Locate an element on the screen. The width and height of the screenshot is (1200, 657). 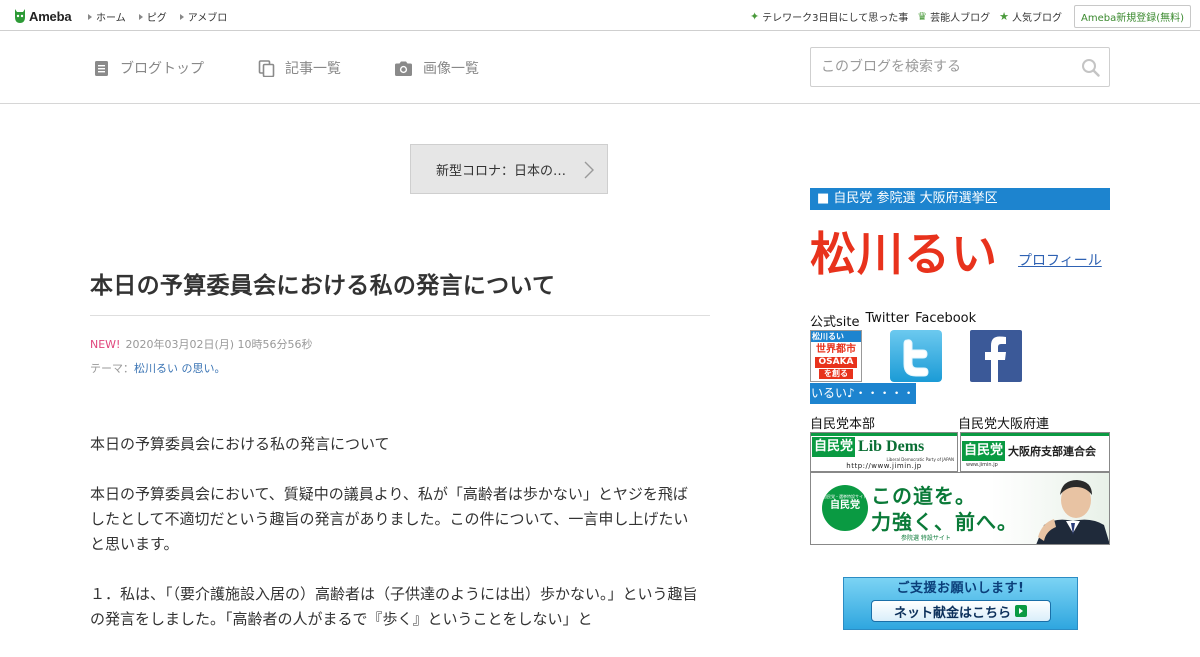
article-list-link: 記事一覧 is located at coordinates (299, 68).